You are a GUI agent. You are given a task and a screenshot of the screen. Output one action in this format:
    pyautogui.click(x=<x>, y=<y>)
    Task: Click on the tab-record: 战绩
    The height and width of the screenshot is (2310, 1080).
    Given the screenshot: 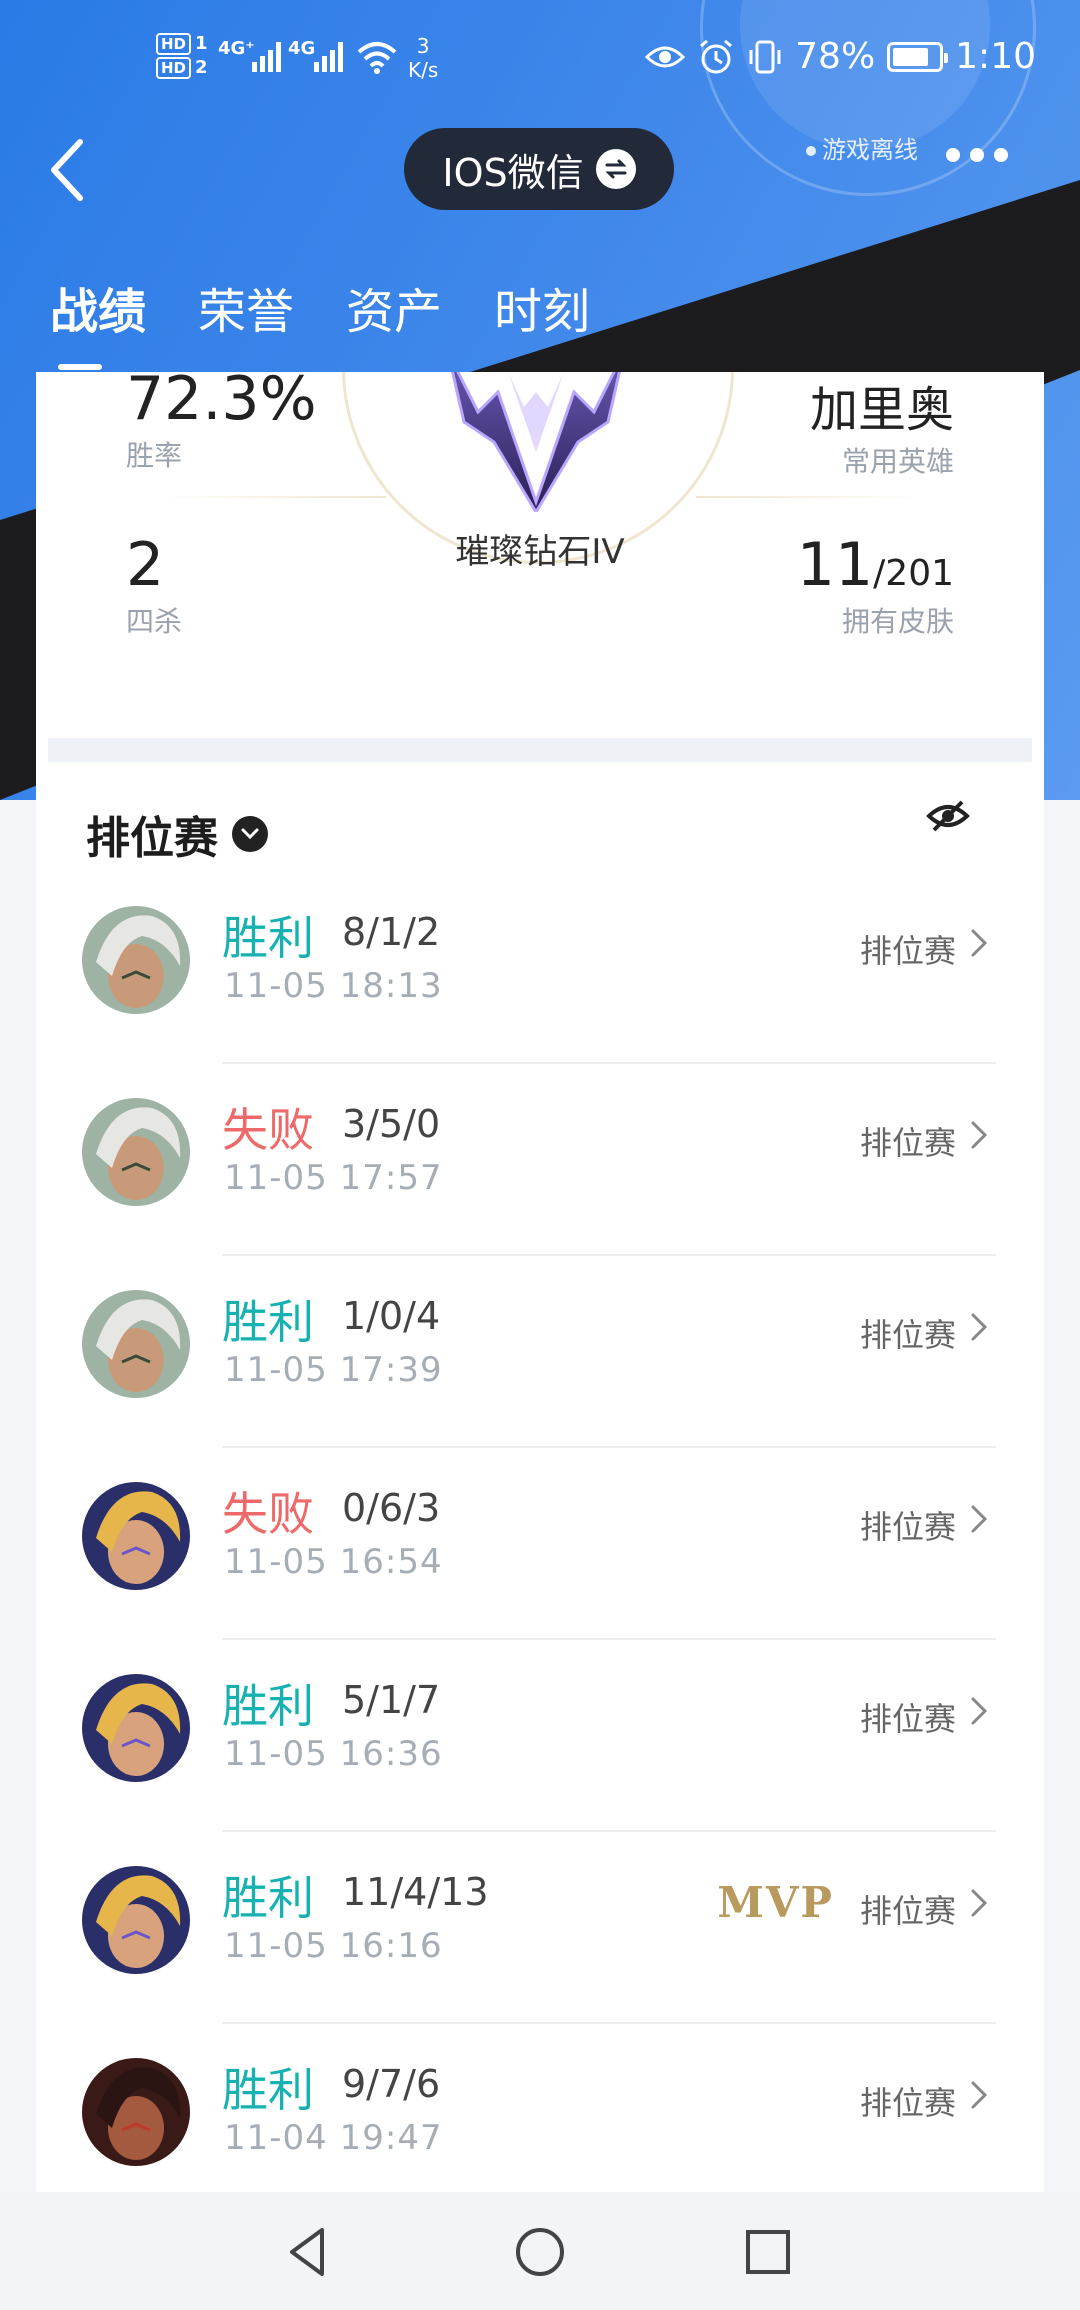 What is the action you would take?
    pyautogui.click(x=98, y=321)
    